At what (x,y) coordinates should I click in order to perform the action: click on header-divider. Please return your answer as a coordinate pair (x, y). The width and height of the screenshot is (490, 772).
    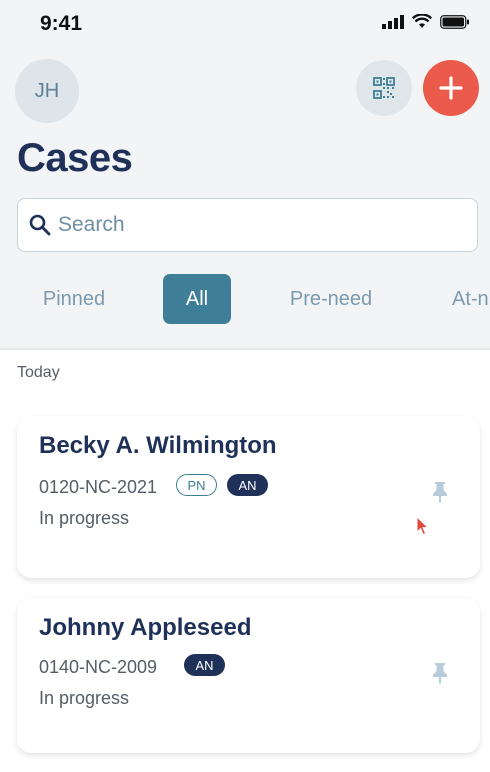
    Looking at the image, I should click on (245, 349).